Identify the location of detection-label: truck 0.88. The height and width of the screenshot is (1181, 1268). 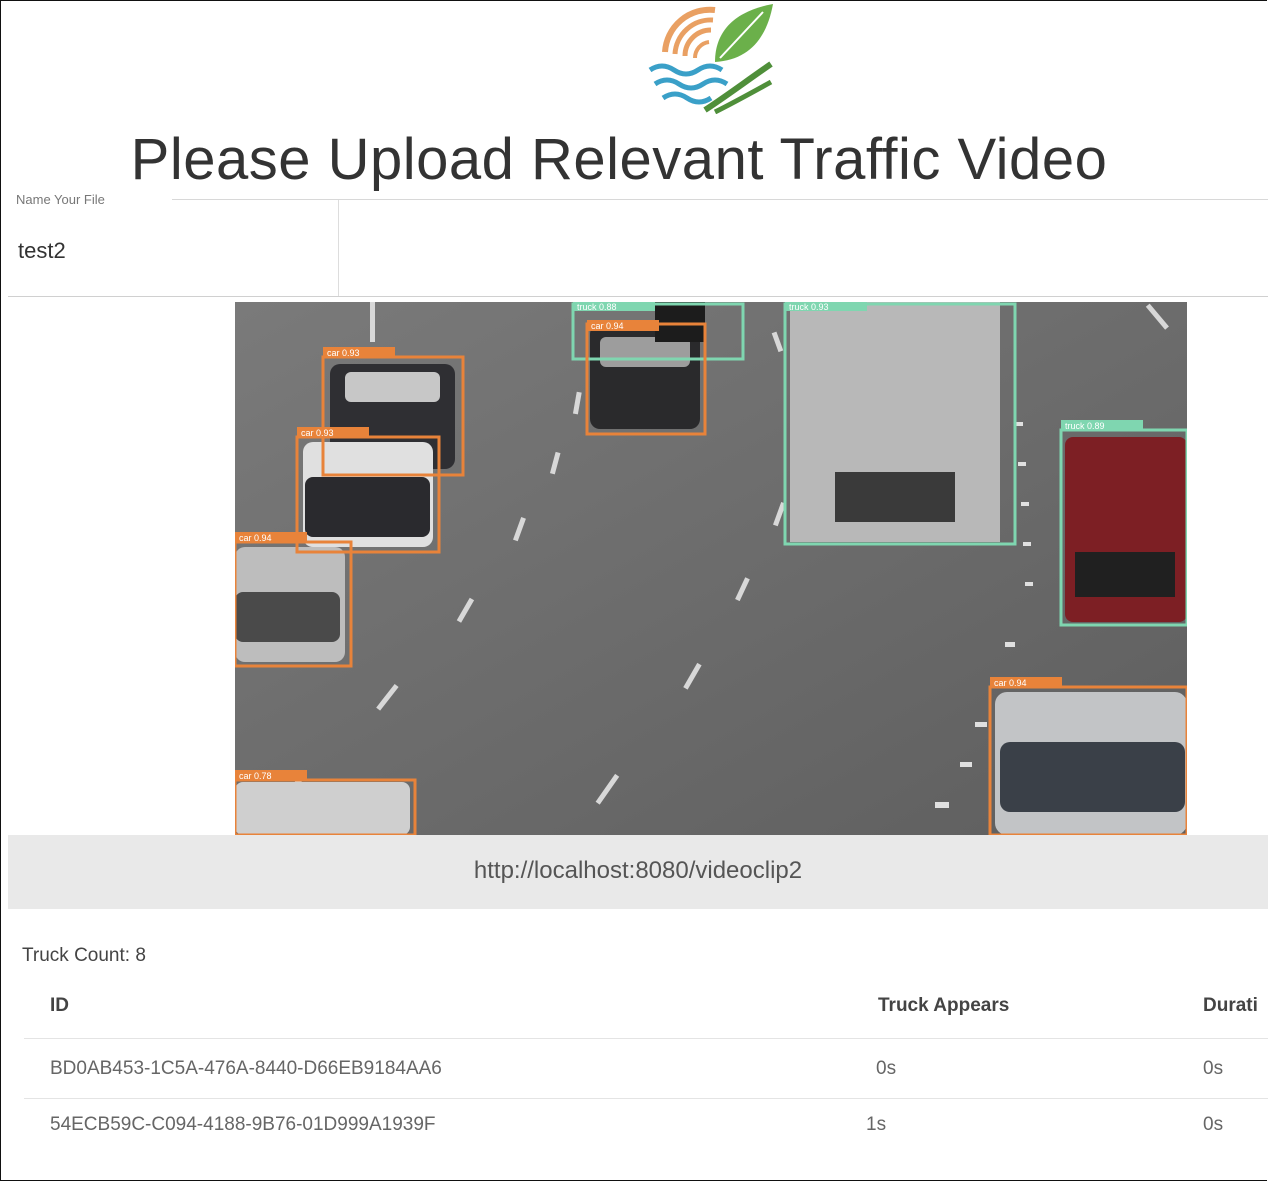
(597, 307).